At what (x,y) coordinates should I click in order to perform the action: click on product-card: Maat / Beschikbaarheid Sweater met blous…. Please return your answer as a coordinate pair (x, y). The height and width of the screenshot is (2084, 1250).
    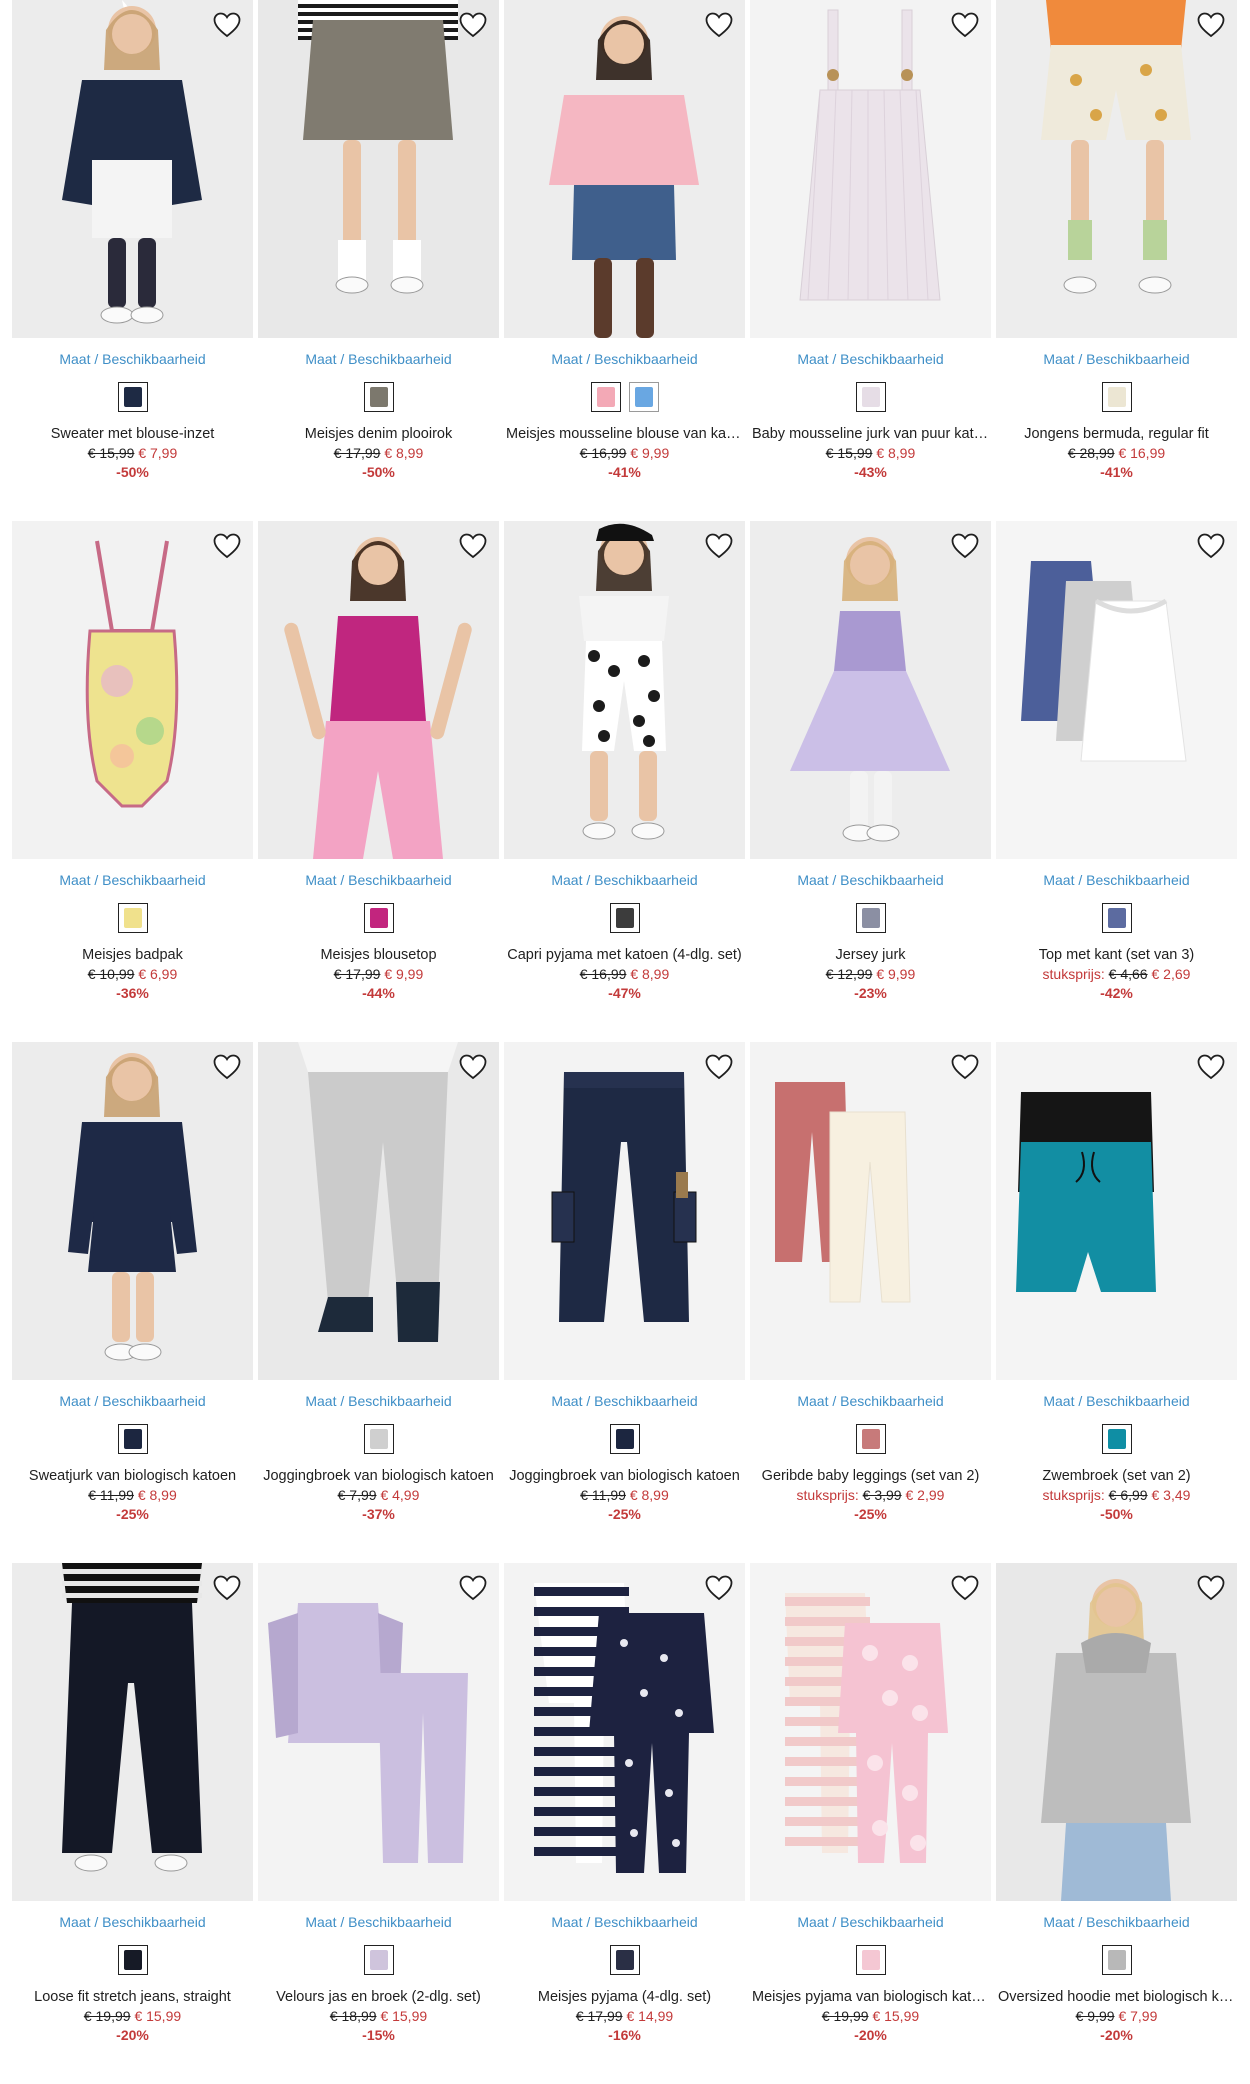
    Looking at the image, I should click on (132, 260).